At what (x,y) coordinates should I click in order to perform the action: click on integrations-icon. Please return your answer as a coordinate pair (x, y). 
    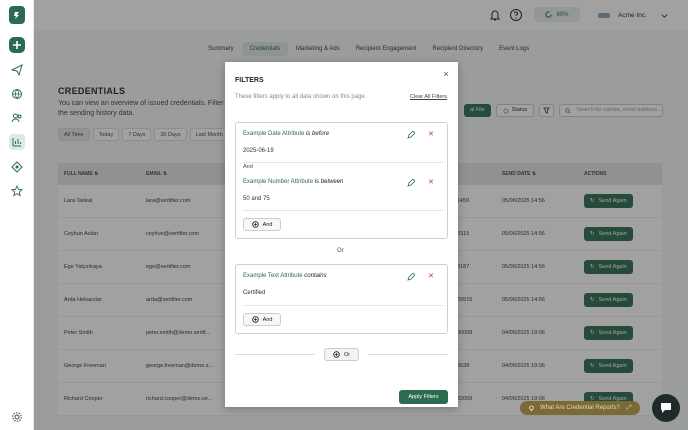
    Looking at the image, I should click on (17, 167).